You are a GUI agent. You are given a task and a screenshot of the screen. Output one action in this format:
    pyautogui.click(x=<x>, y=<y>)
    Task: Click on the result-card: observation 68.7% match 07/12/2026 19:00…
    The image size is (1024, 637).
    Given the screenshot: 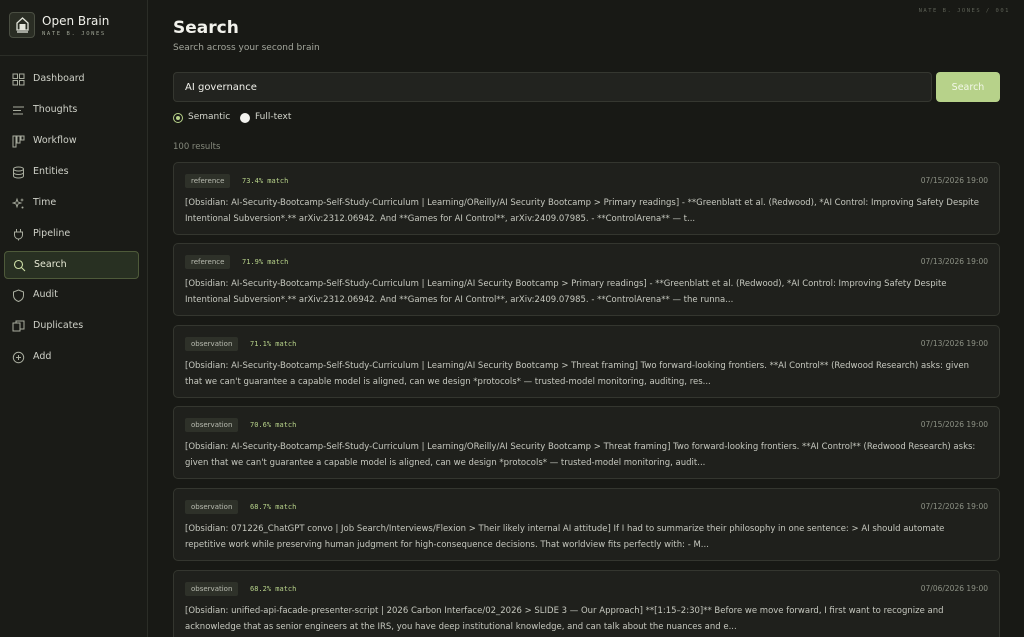 What is the action you would take?
    pyautogui.click(x=586, y=524)
    